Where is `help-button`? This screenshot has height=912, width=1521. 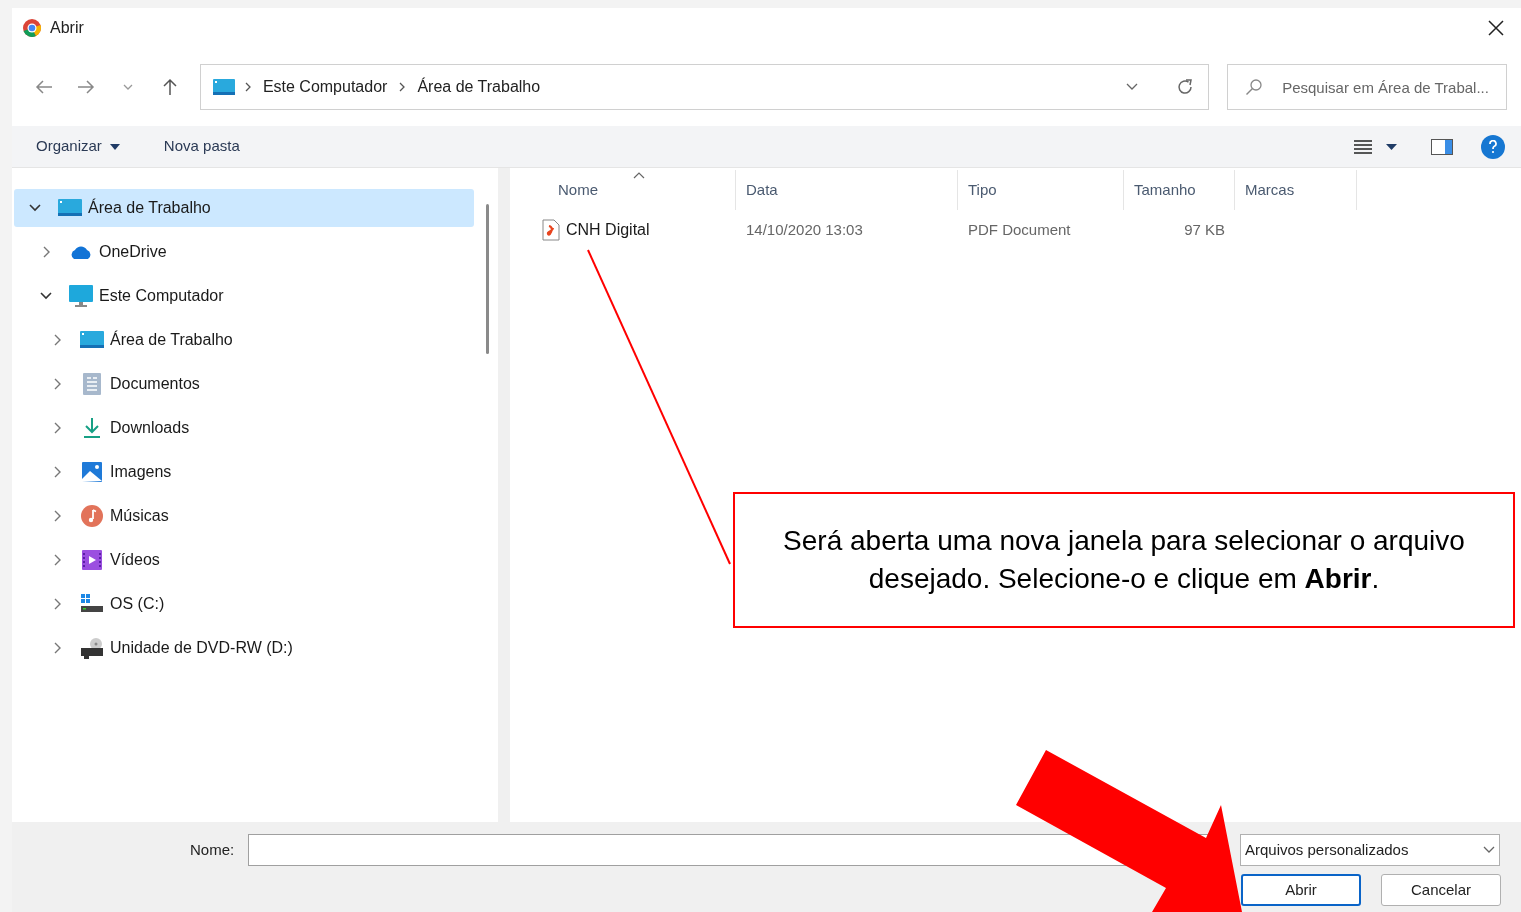
help-button is located at coordinates (1493, 146).